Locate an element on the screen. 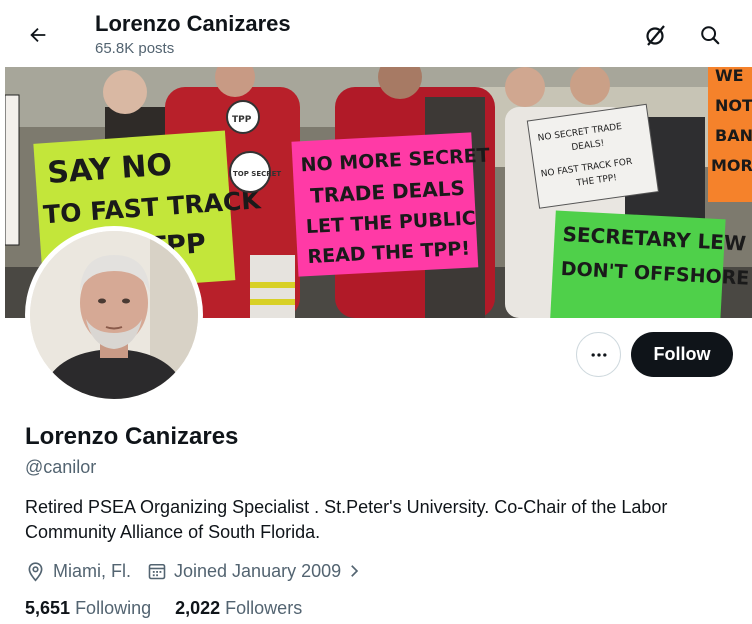 The height and width of the screenshot is (624, 752). sign-text-more: MORE is located at coordinates (731, 165).